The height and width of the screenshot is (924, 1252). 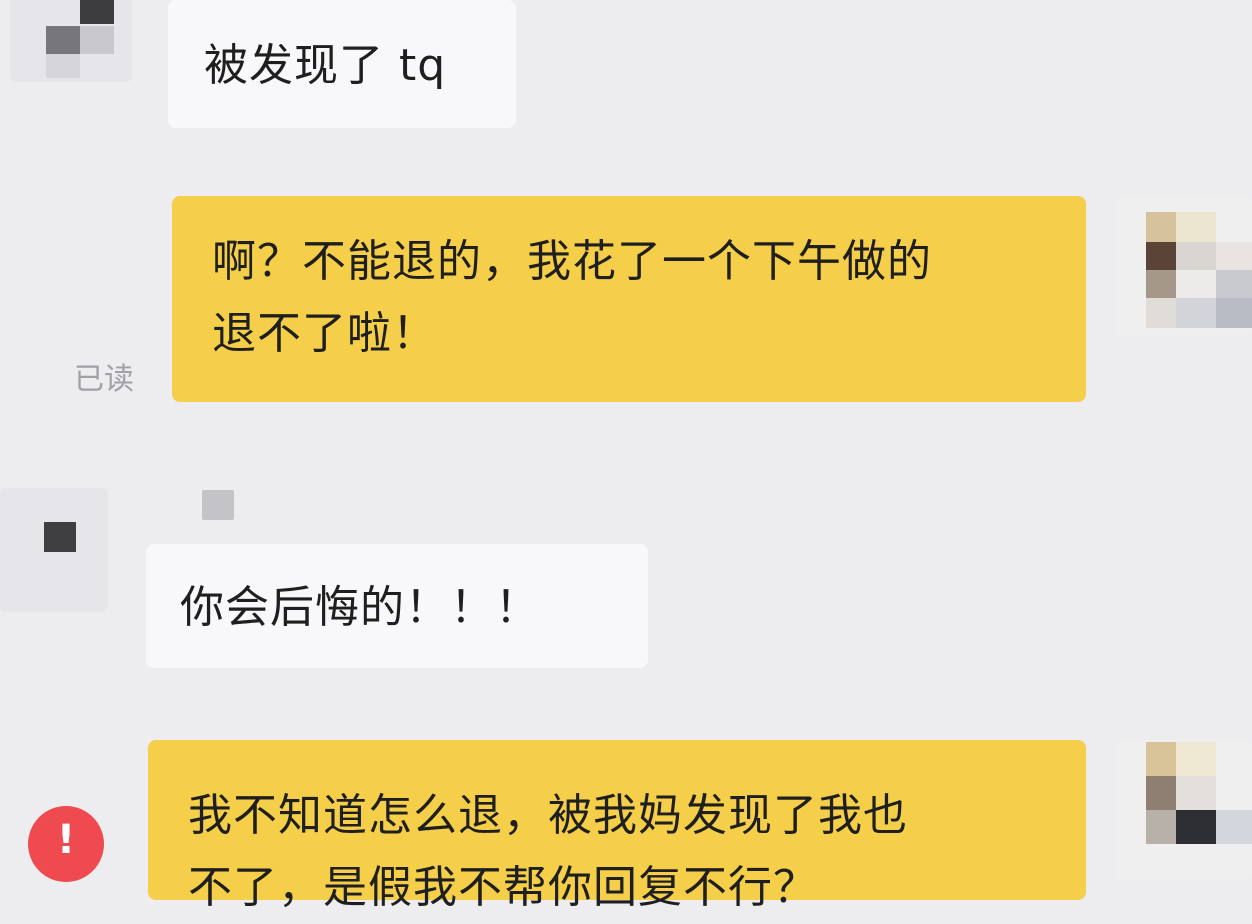 I want to click on message-bubble-incoming: 被发现了 tq, so click(x=342, y=64).